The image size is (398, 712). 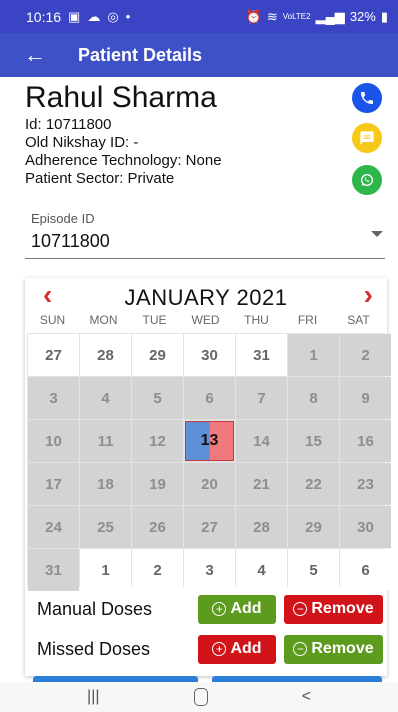 I want to click on app-bar: ← Patient Details, so click(x=199, y=55).